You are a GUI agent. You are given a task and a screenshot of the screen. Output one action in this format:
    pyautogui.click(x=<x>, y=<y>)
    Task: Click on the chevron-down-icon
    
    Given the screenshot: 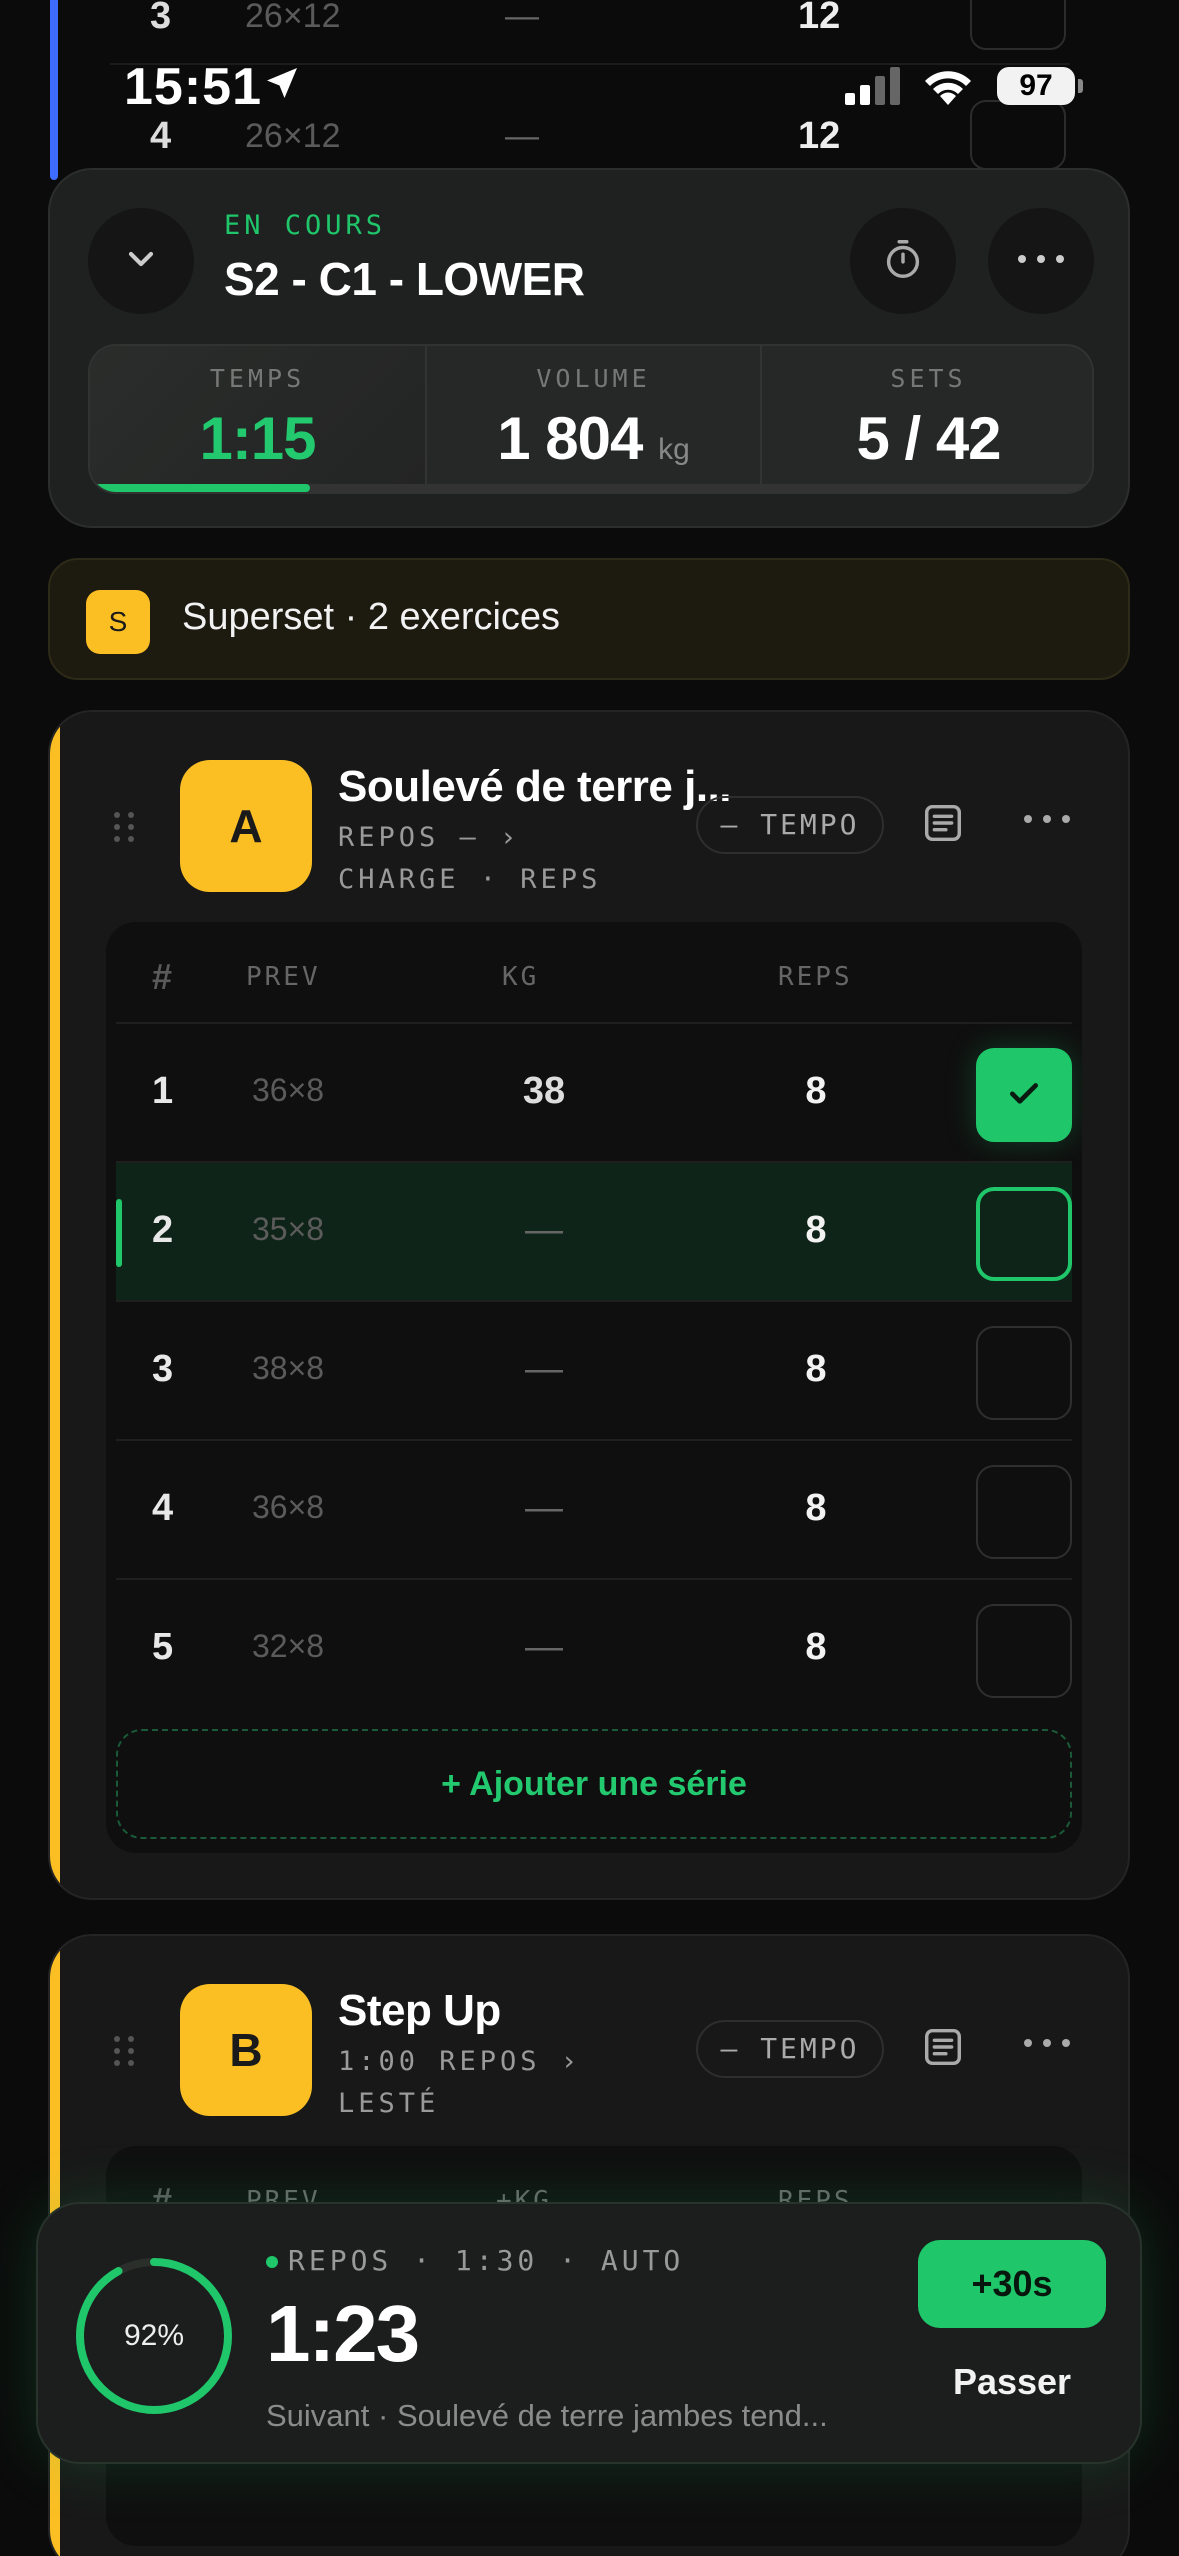 What is the action you would take?
    pyautogui.click(x=141, y=261)
    